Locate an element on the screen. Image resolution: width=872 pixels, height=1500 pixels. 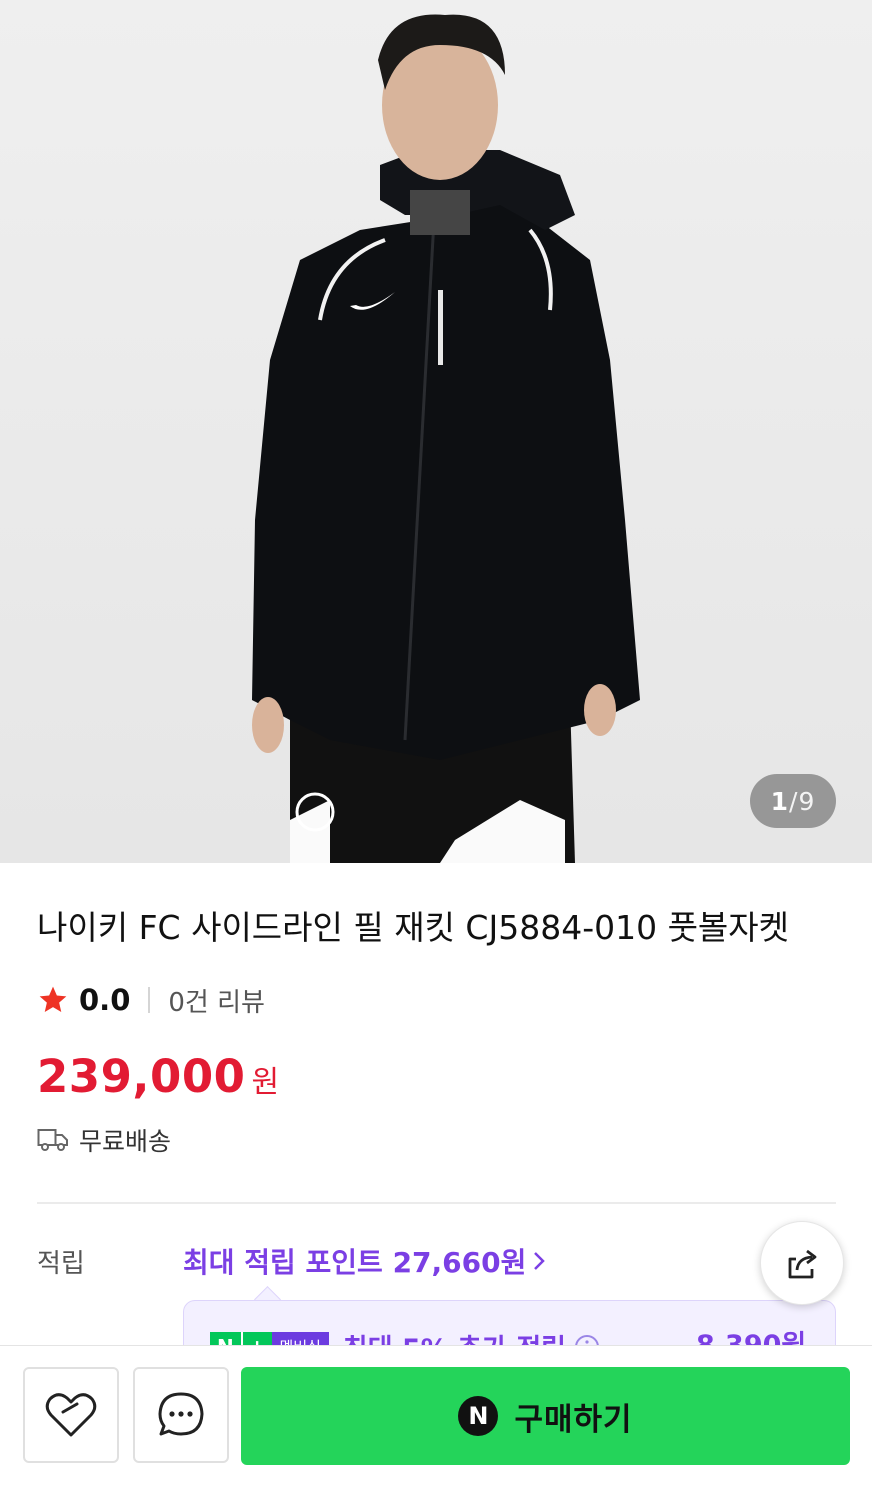
share-icon is located at coordinates (802, 1264).